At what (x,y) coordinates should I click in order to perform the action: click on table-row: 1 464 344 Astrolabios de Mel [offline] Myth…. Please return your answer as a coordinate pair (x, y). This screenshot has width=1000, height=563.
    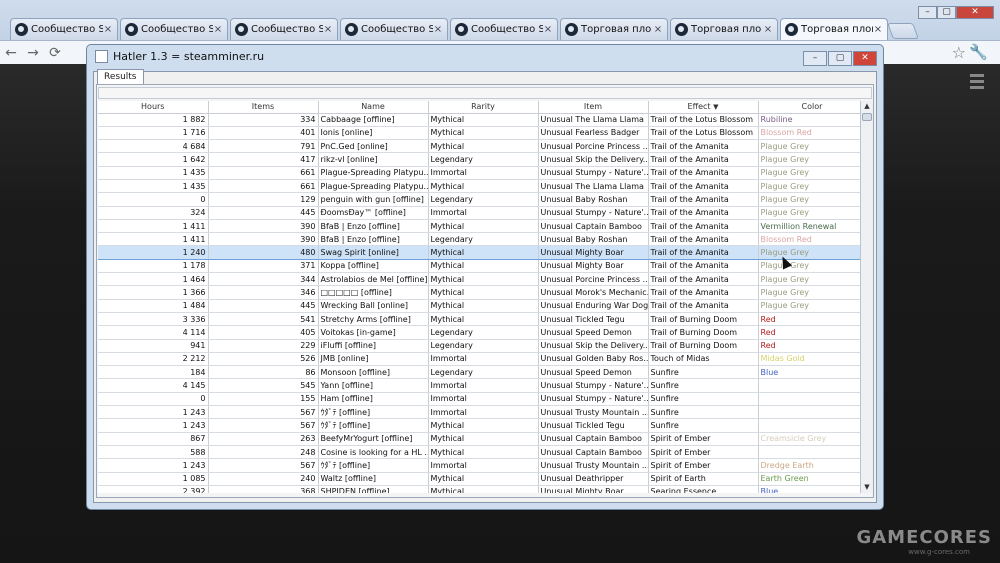
    Looking at the image, I should click on (481, 279).